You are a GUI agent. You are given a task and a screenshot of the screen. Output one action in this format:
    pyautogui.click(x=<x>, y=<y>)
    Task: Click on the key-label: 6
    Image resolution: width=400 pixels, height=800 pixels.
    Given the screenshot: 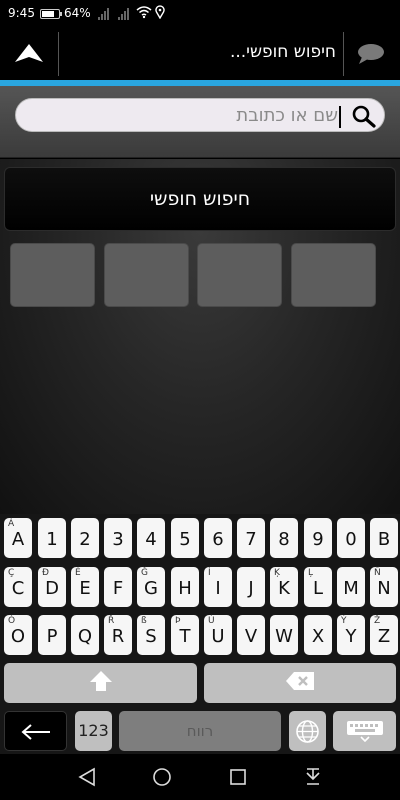 What is the action you would take?
    pyautogui.click(x=218, y=539)
    